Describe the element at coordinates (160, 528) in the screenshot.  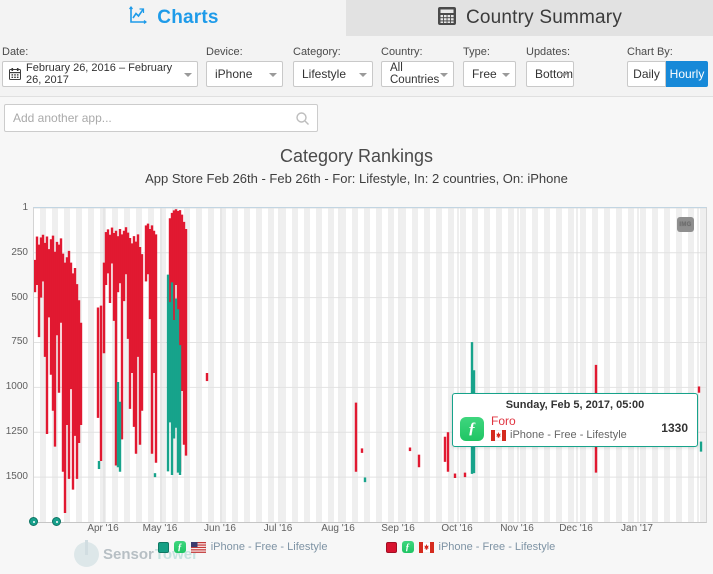
I see `x-axis-tick-label: May '16` at that location.